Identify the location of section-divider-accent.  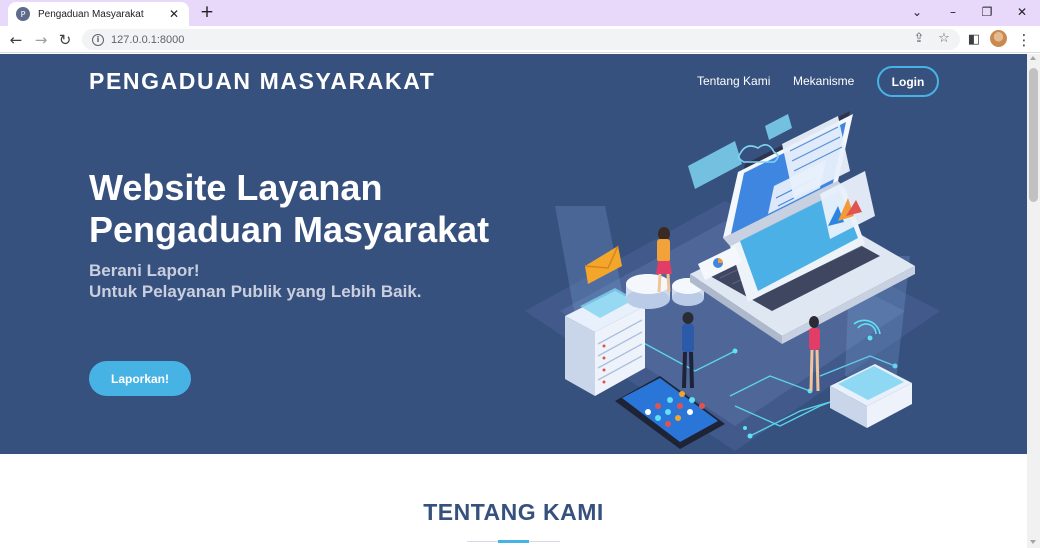
(513, 541).